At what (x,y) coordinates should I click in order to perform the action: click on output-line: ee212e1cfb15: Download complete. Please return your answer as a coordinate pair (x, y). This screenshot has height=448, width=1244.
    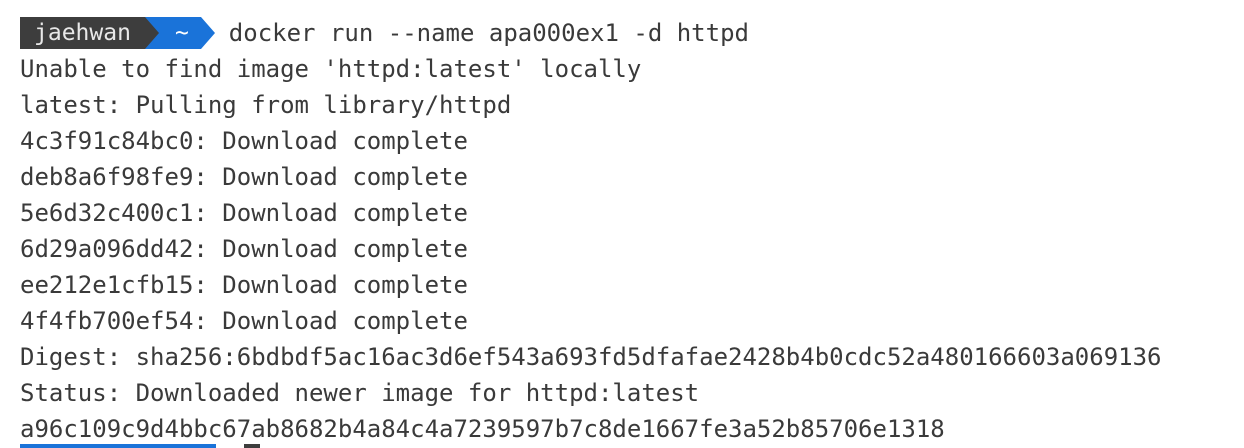
    Looking at the image, I should click on (244, 285).